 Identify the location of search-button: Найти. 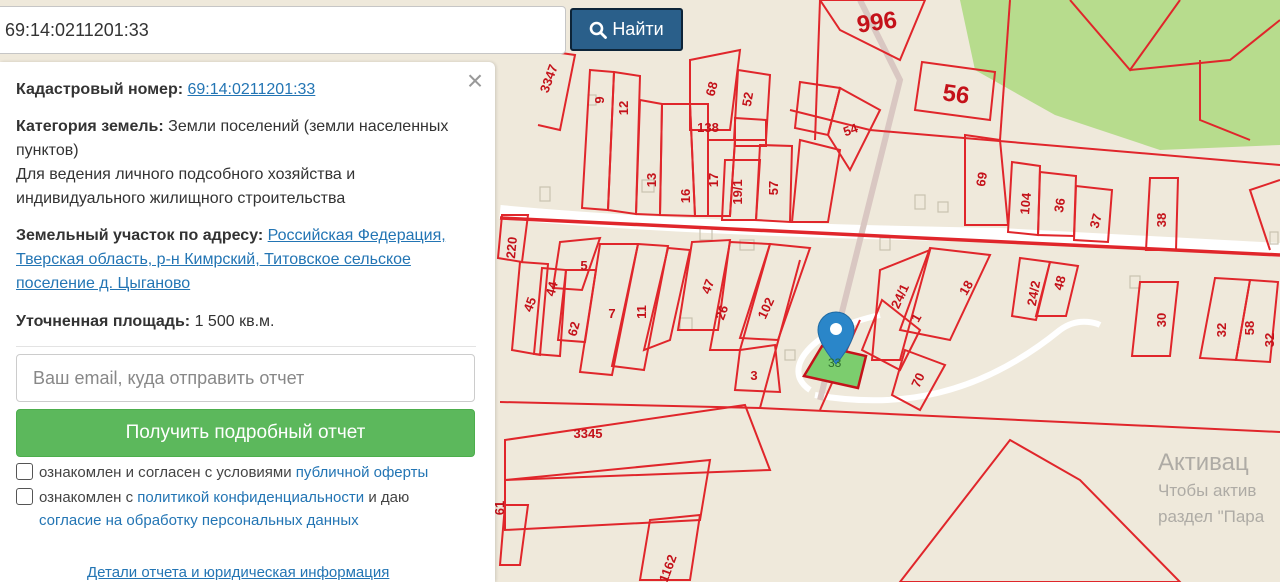
(626, 29).